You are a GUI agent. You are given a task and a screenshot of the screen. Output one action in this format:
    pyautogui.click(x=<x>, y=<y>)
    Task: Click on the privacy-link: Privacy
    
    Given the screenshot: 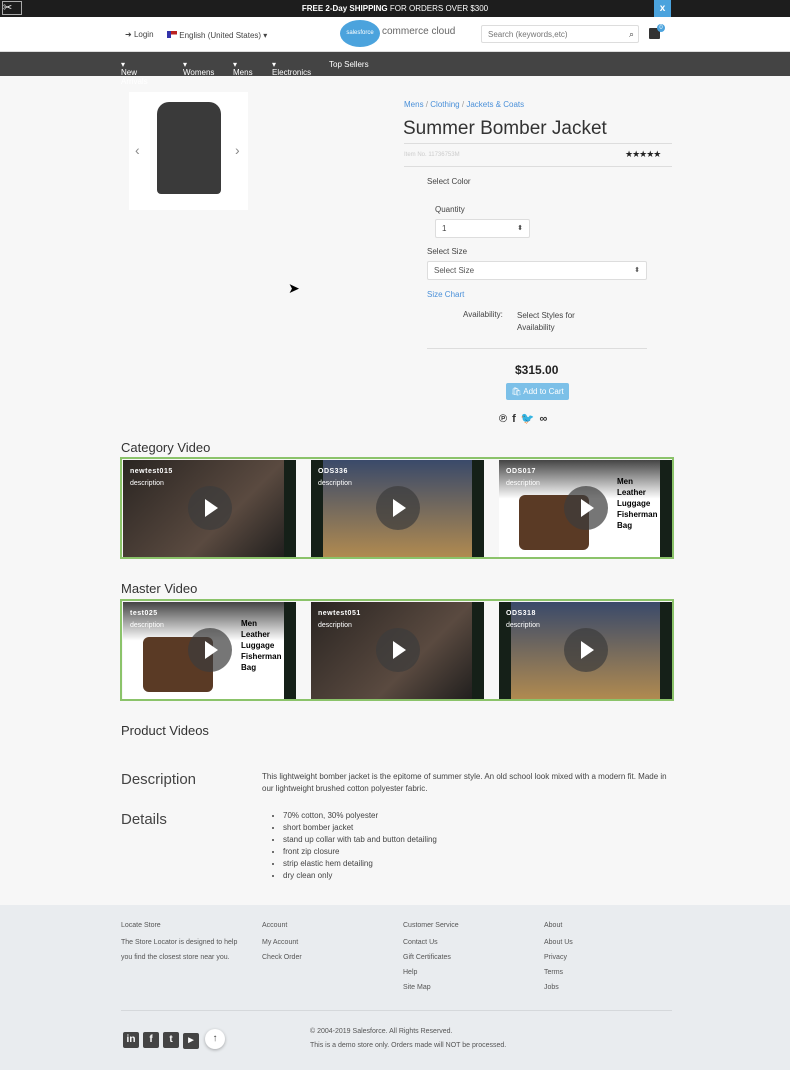 What is the action you would take?
    pyautogui.click(x=558, y=957)
    